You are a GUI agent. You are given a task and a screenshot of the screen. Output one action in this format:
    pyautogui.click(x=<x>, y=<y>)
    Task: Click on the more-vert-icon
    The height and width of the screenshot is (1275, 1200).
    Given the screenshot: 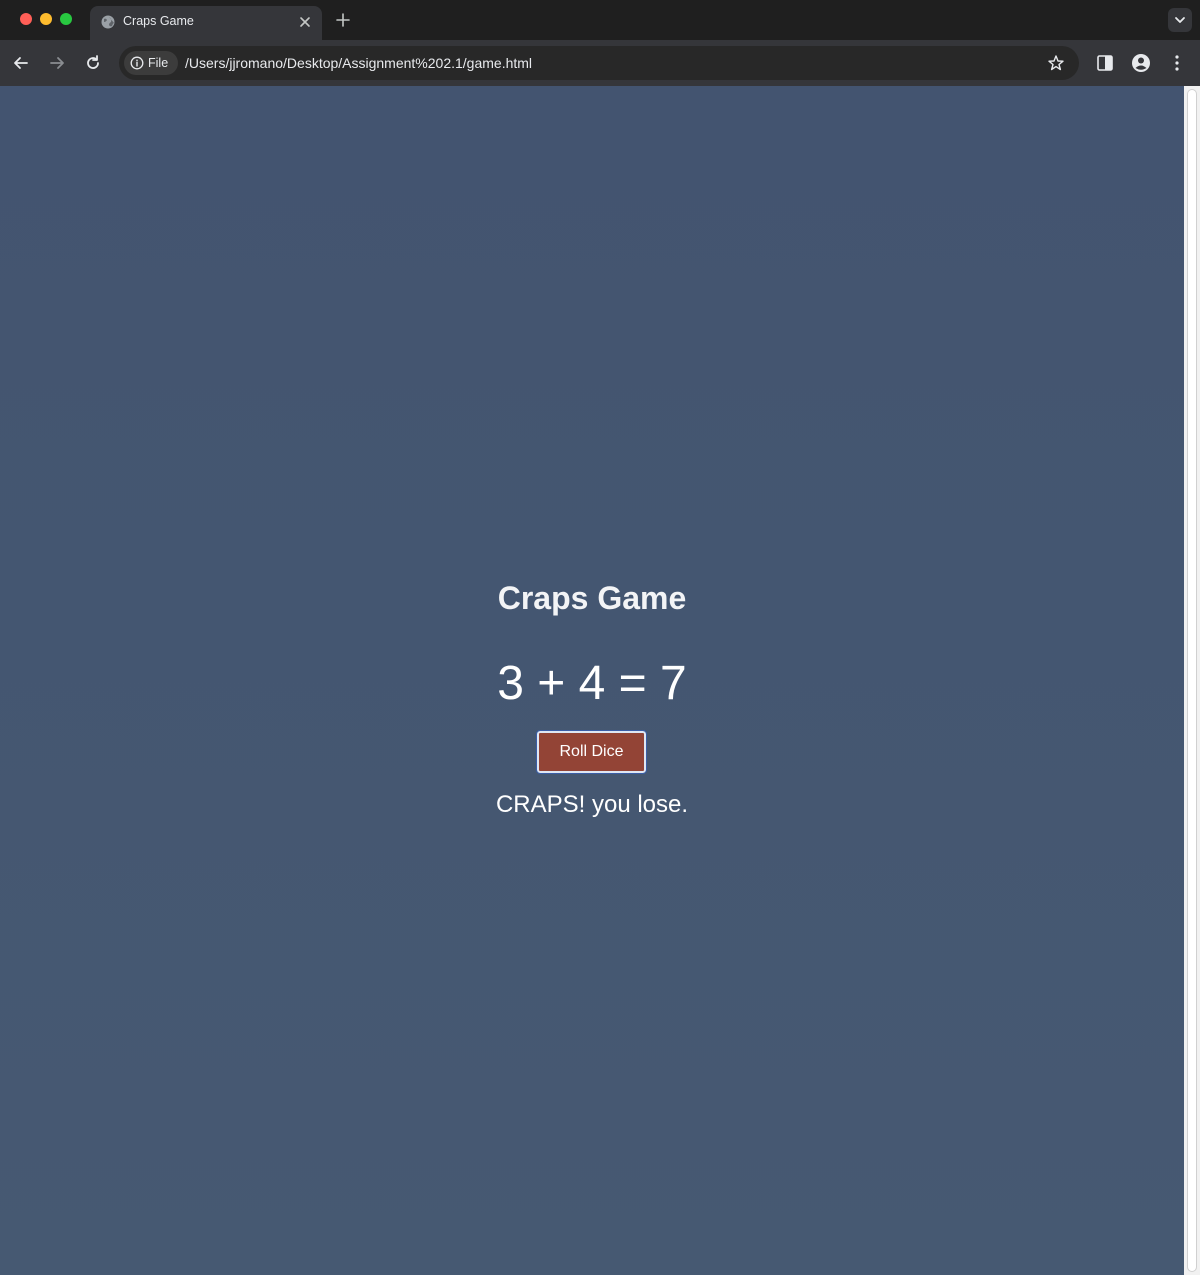 What is the action you would take?
    pyautogui.click(x=1177, y=63)
    